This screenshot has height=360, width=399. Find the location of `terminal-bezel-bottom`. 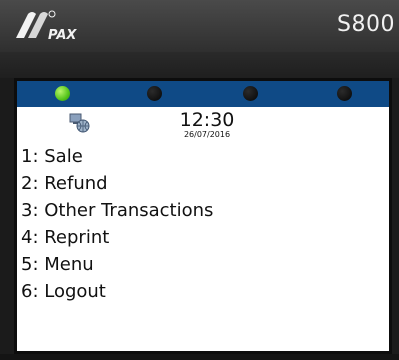

terminal-bezel-bottom is located at coordinates (199, 357).